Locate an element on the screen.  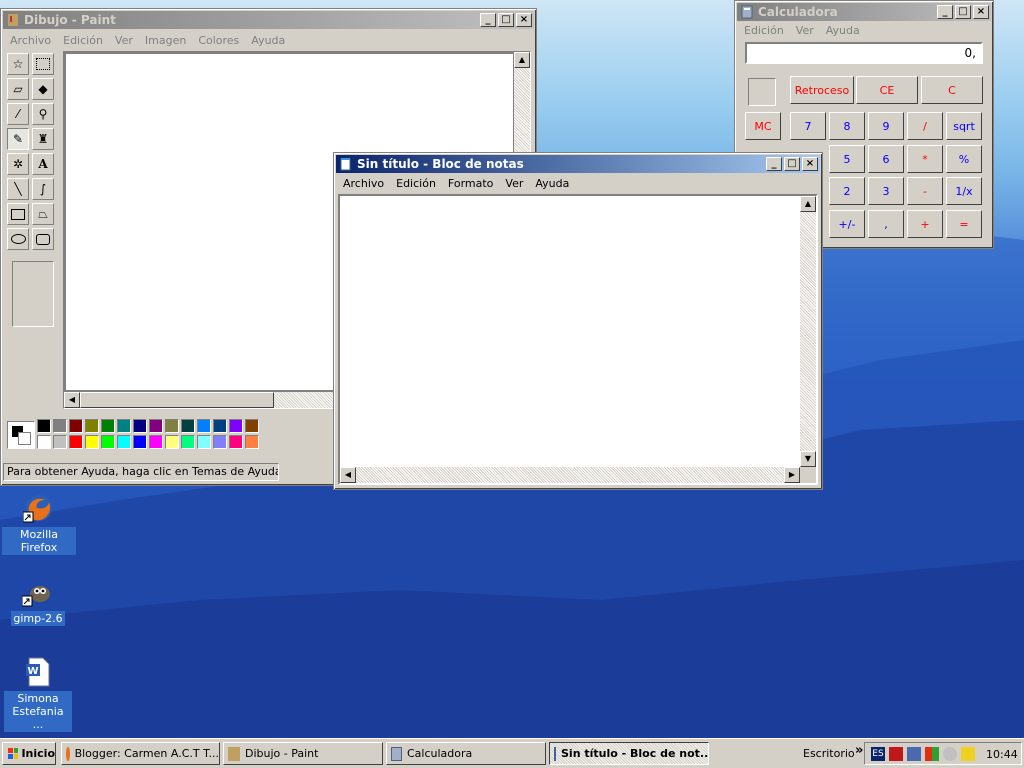
rounded-rect-icon is located at coordinates (43, 239).